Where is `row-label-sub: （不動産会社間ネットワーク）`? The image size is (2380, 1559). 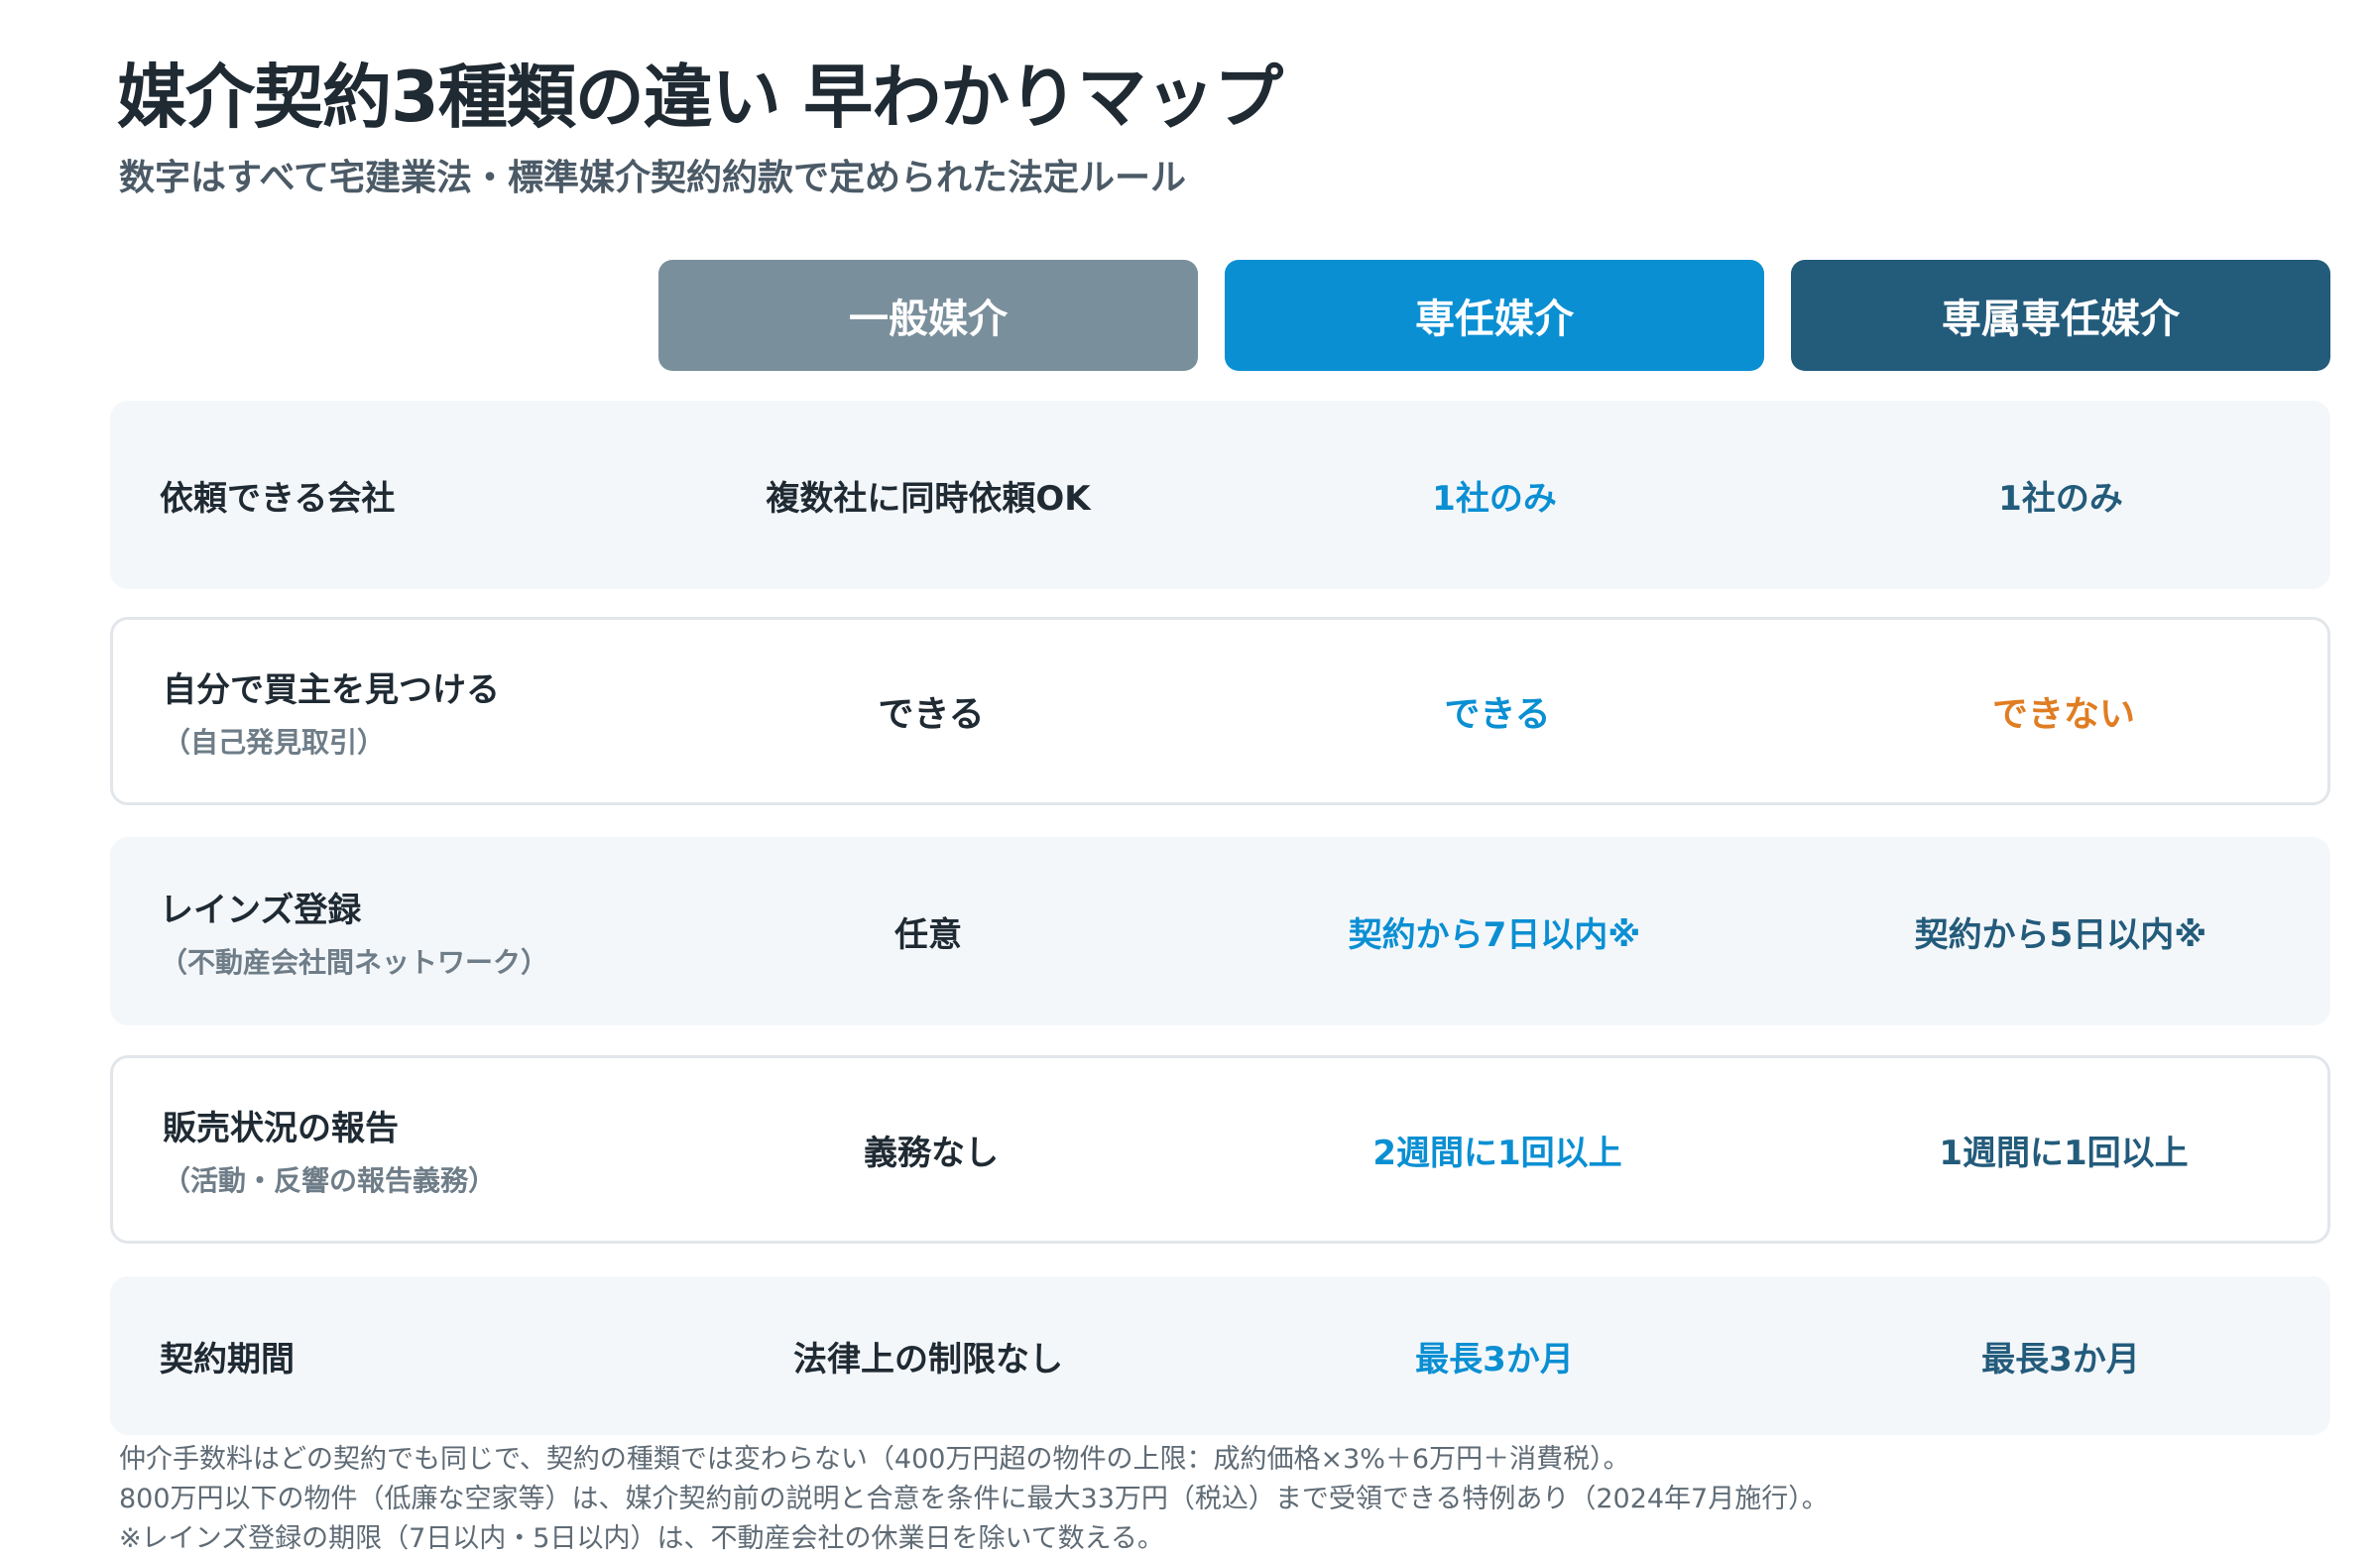 row-label-sub: （不動産会社間ネットワーク） is located at coordinates (354, 962).